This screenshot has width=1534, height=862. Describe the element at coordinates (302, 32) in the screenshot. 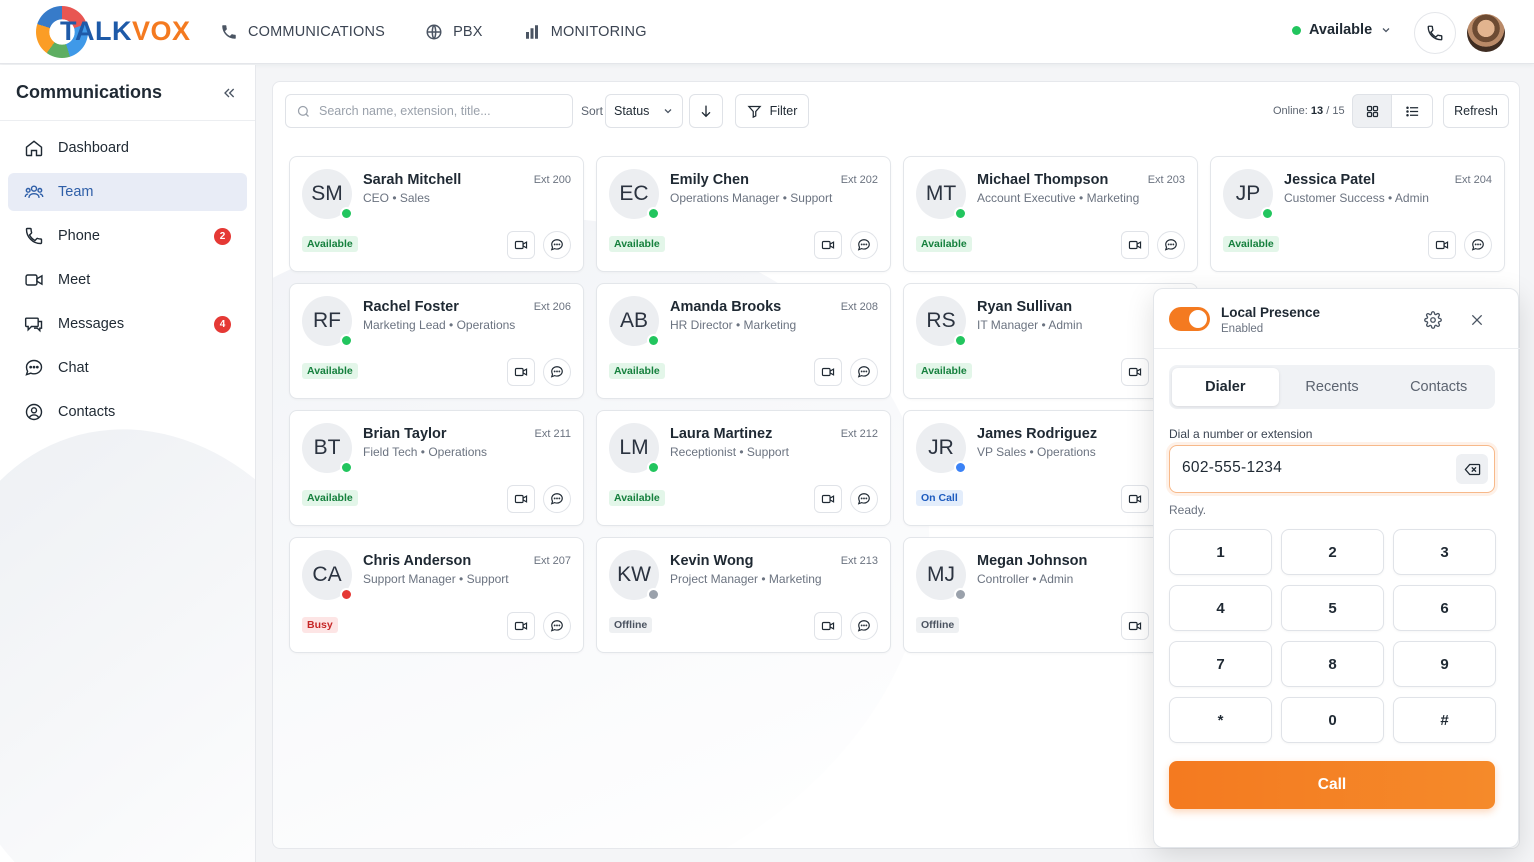

I see `nav-communications: COMMUNICATIONS` at that location.